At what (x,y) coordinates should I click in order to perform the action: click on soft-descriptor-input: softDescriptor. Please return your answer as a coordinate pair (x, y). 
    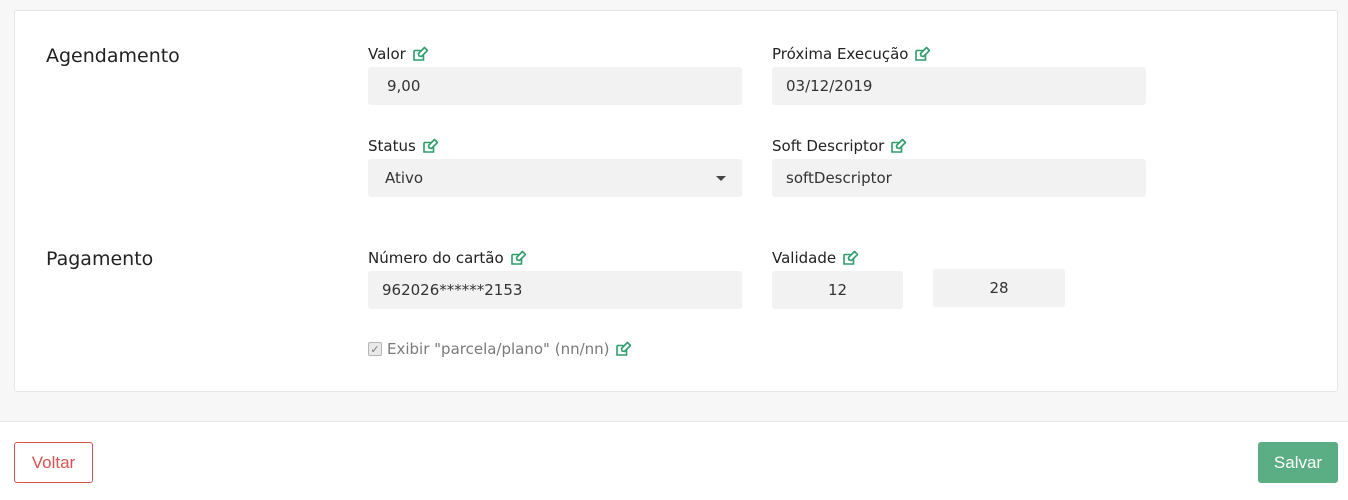
    Looking at the image, I should click on (959, 178).